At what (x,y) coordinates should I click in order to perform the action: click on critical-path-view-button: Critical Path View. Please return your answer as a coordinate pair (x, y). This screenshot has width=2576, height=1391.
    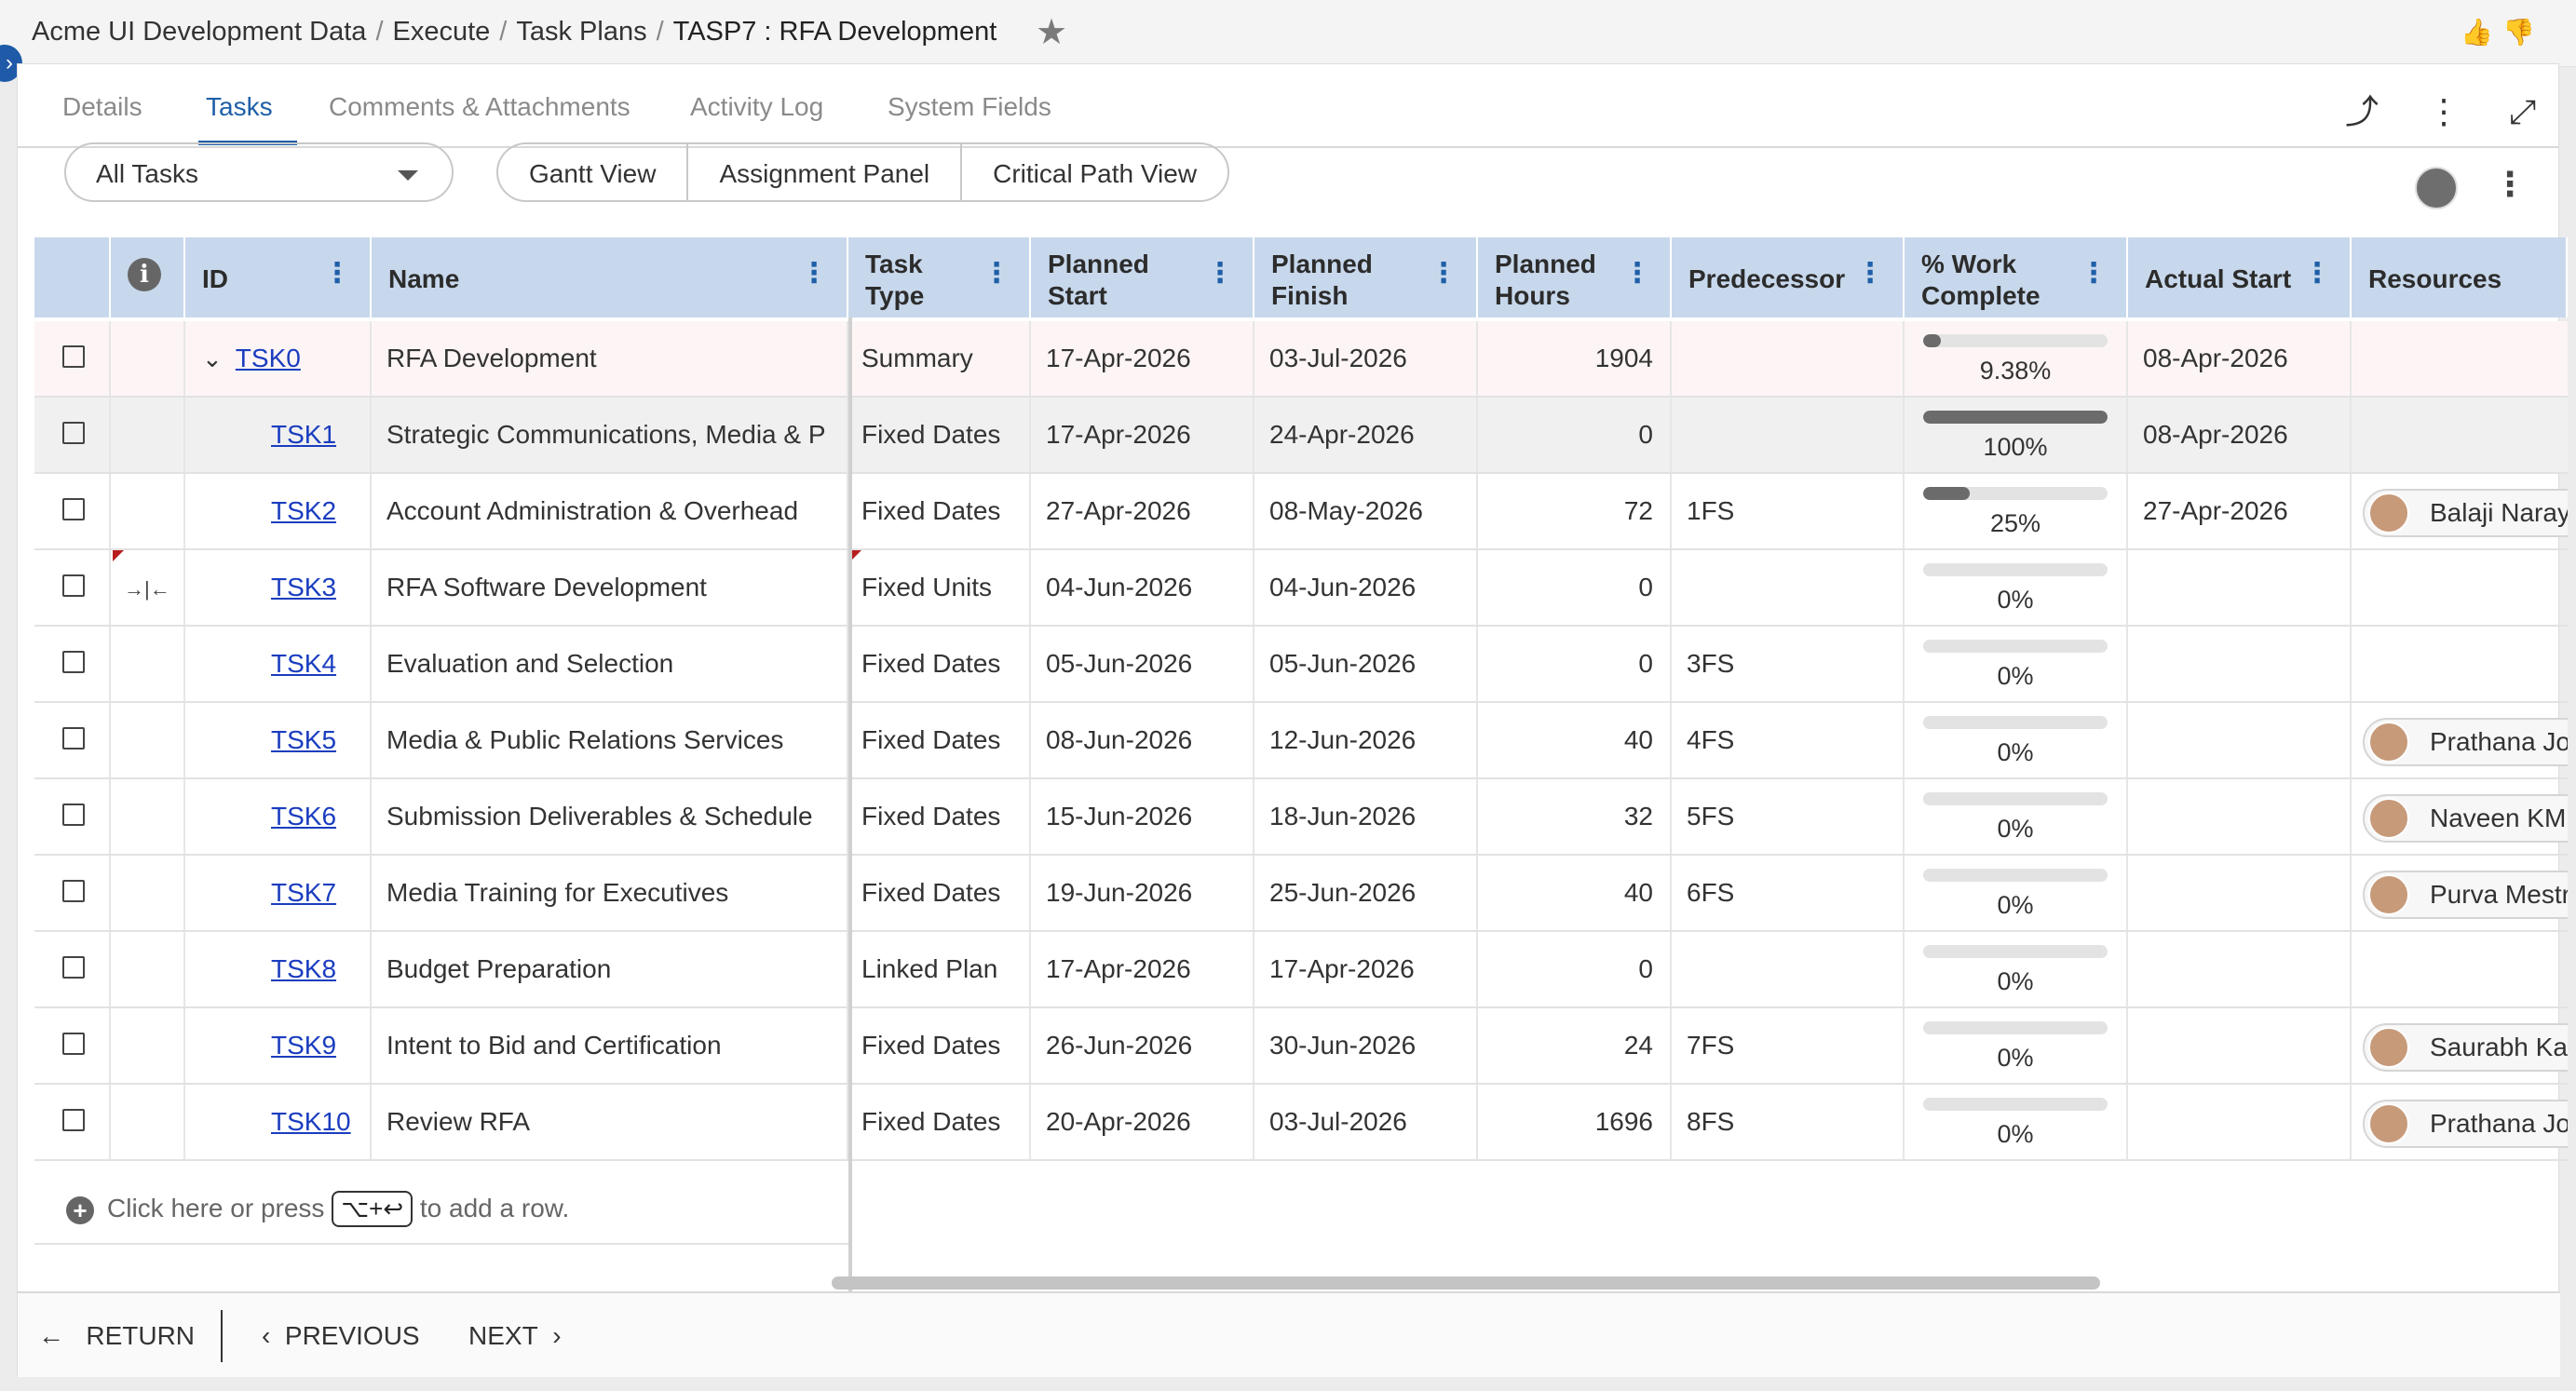
    Looking at the image, I should click on (1094, 172).